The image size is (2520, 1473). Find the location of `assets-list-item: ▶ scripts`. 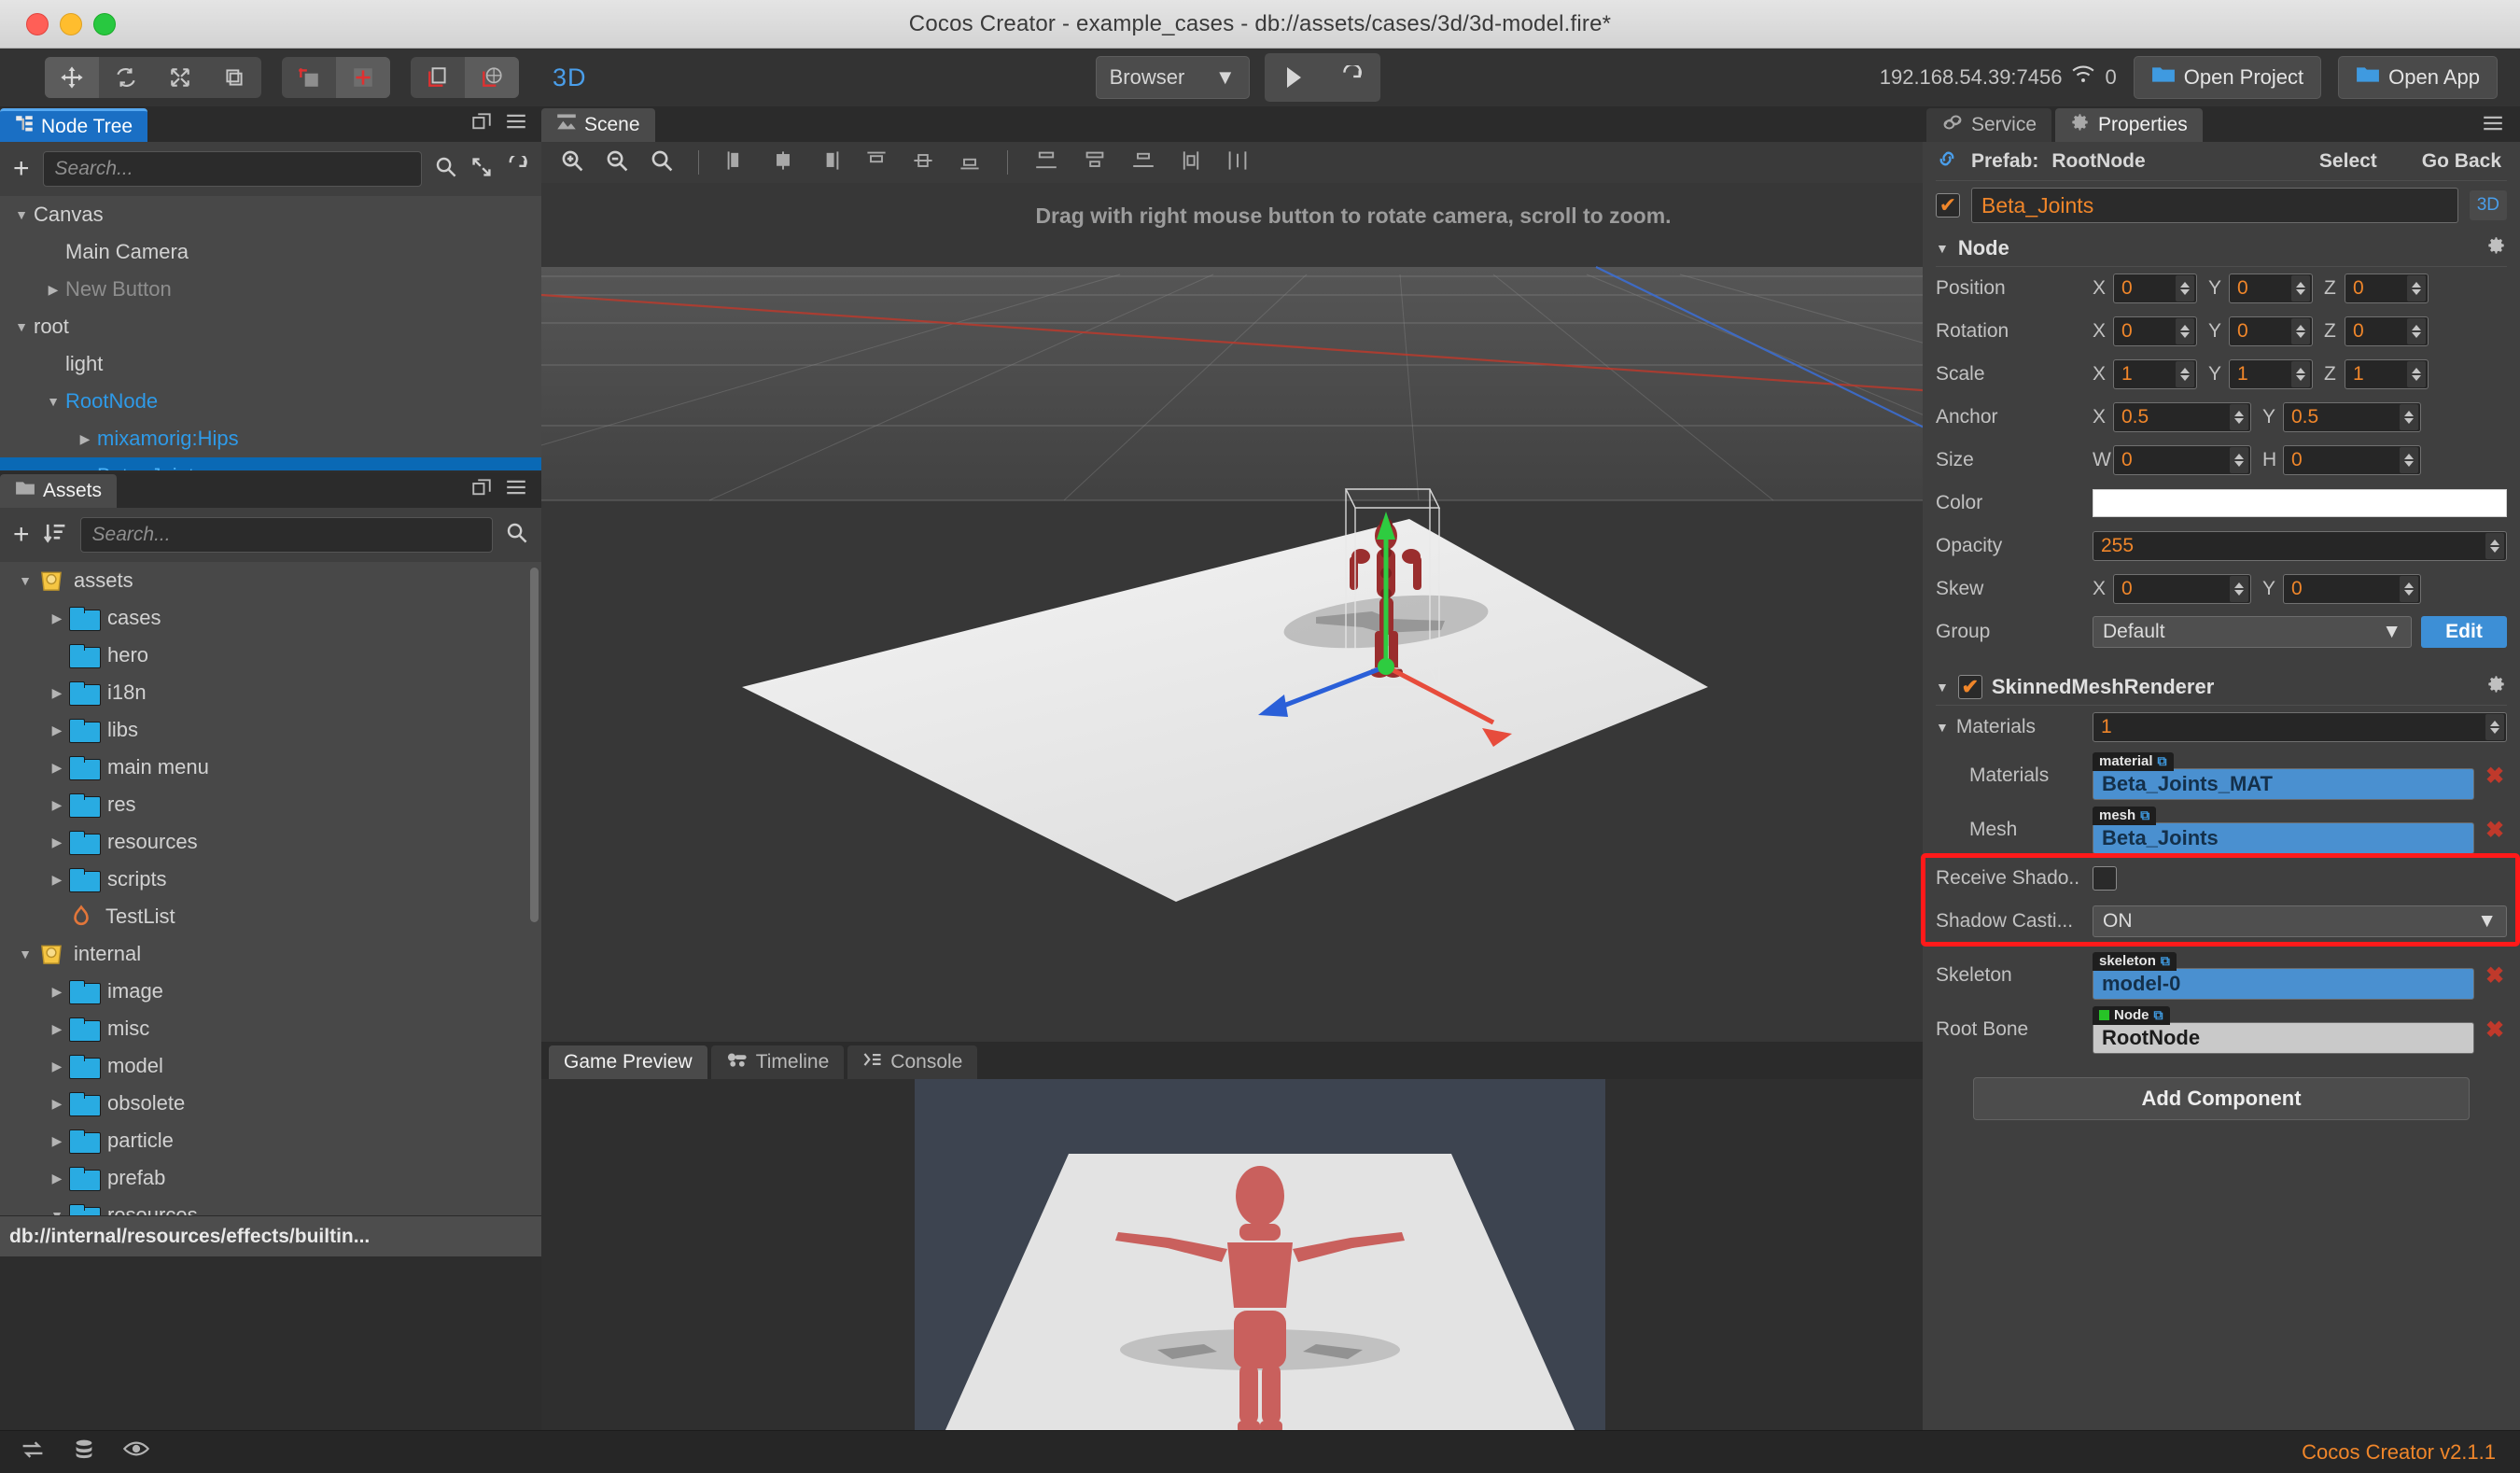

assets-list-item: ▶ scripts is located at coordinates (270, 879).